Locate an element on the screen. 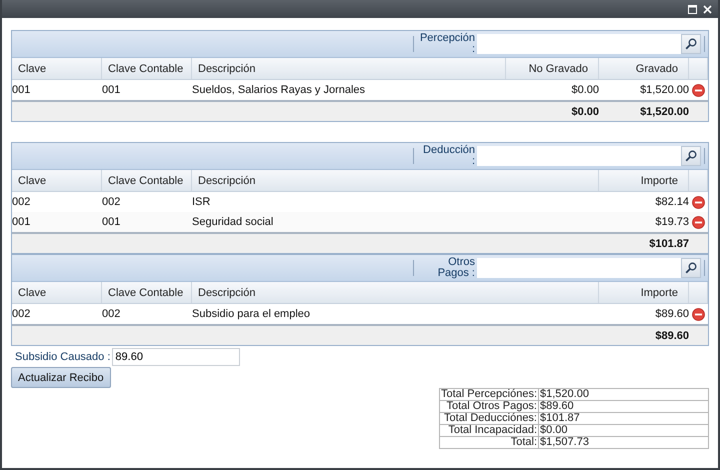 Image resolution: width=720 pixels, height=470 pixels. table-cell-text: $0.00 is located at coordinates (584, 90).